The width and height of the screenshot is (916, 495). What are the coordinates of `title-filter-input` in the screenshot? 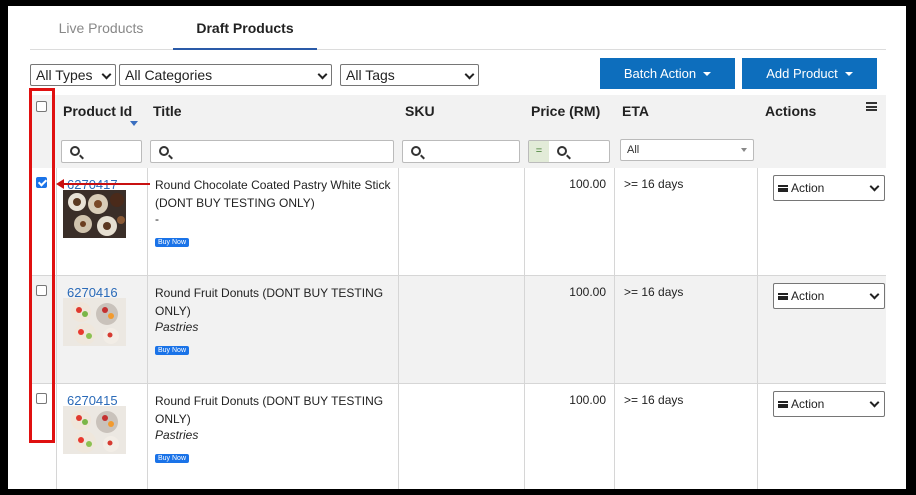 It's located at (272, 151).